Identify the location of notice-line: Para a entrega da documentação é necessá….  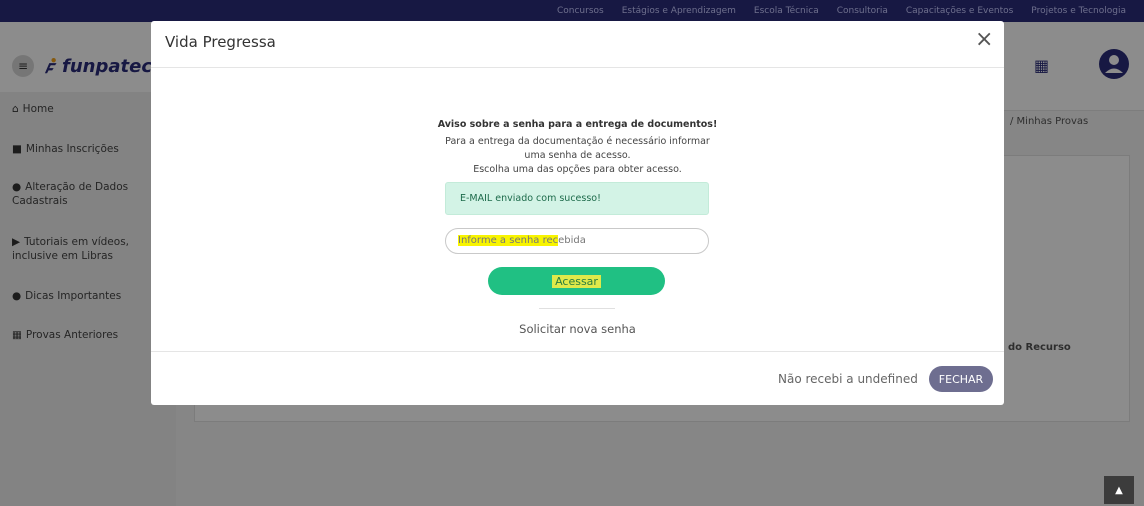
(577, 141).